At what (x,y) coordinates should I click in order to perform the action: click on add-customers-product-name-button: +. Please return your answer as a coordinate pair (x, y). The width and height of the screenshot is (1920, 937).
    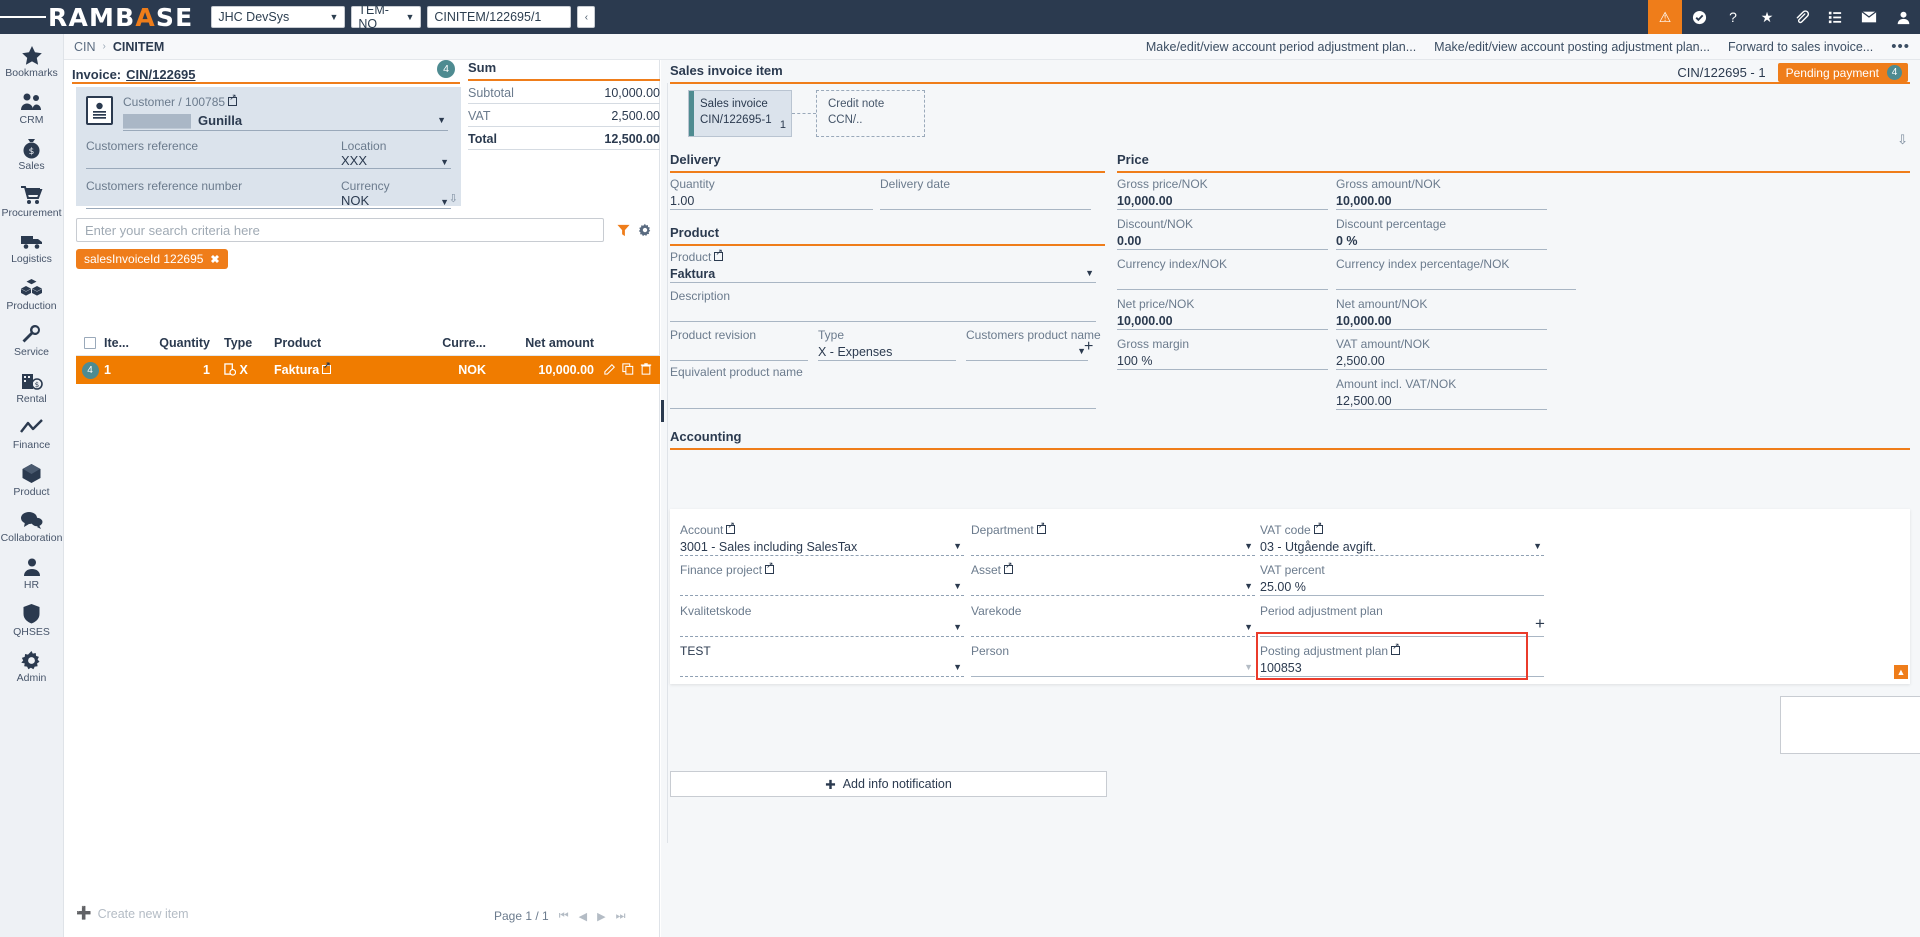
    Looking at the image, I should click on (1088, 347).